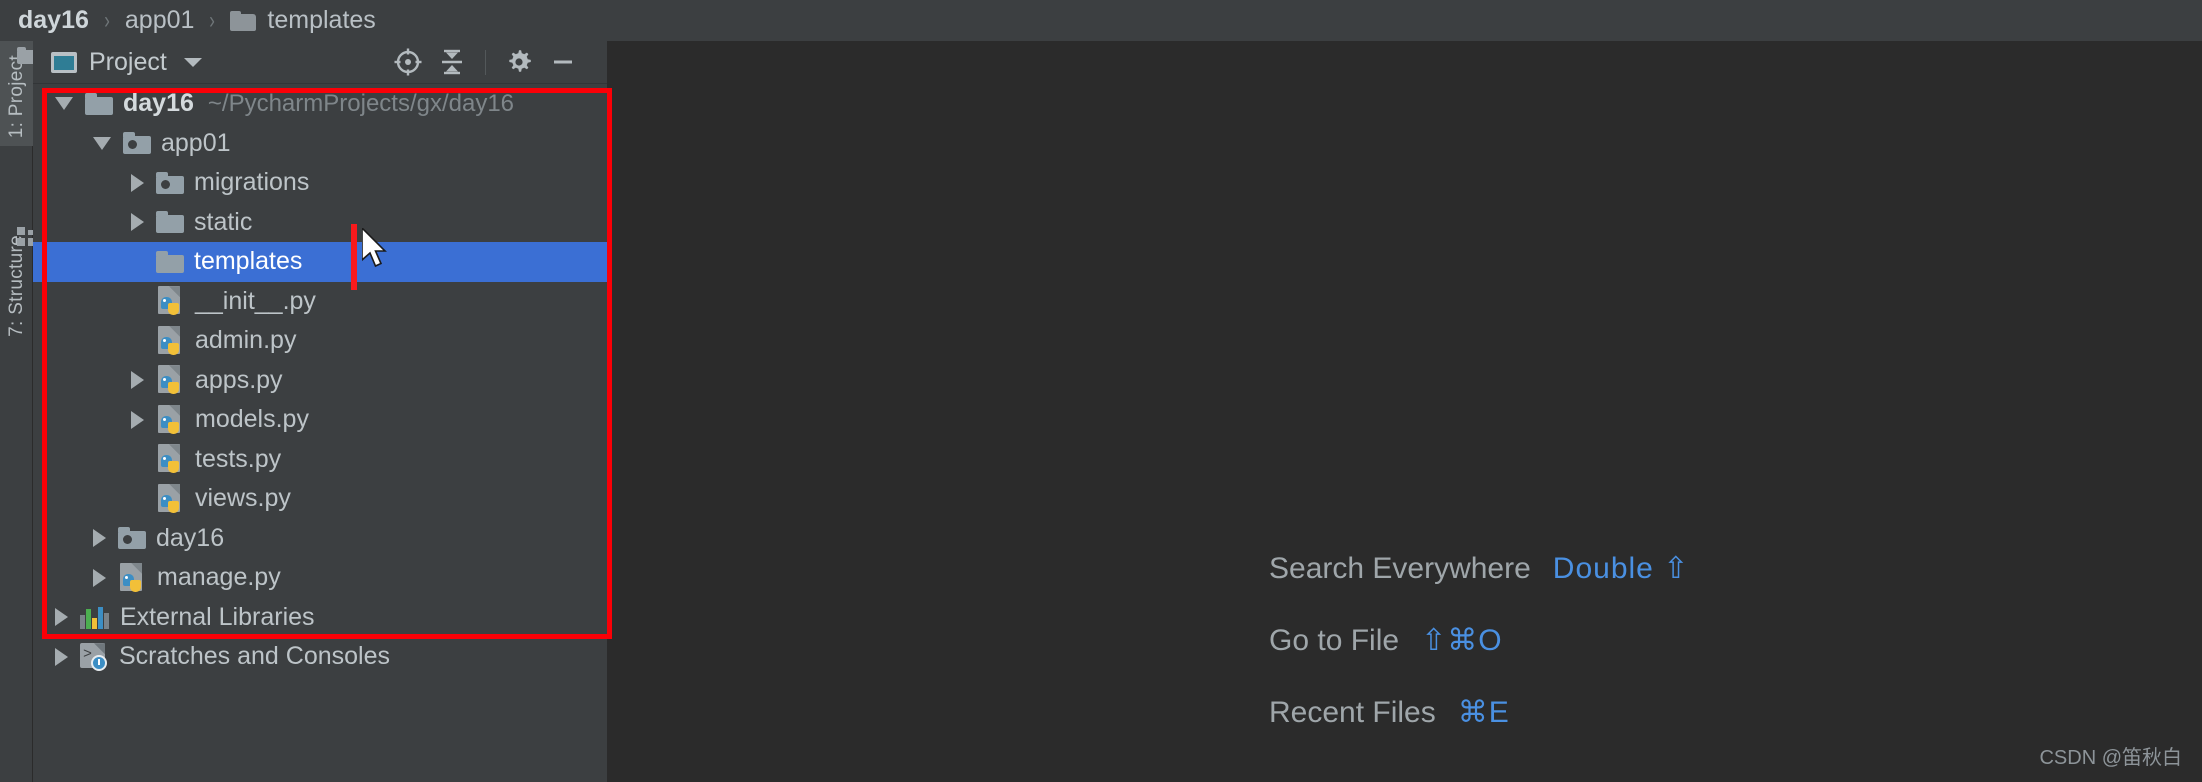  What do you see at coordinates (320, 420) in the screenshot?
I see `tree-row: models.py` at bounding box center [320, 420].